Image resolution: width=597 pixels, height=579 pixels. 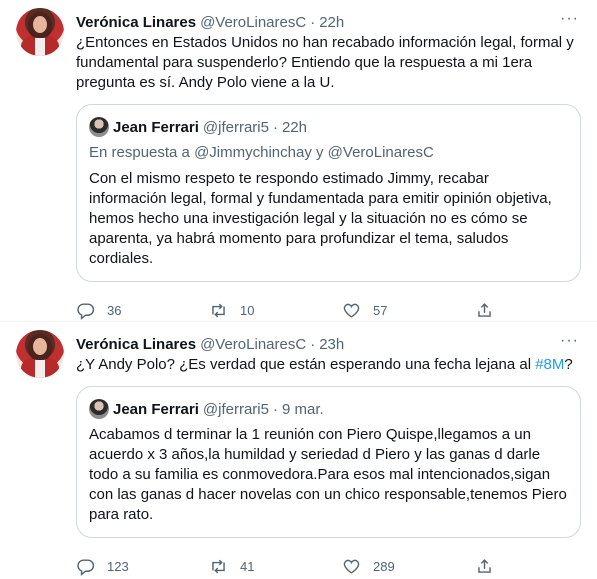 What do you see at coordinates (139, 152) in the screenshot?
I see `reply-prefix: En respuesta a` at bounding box center [139, 152].